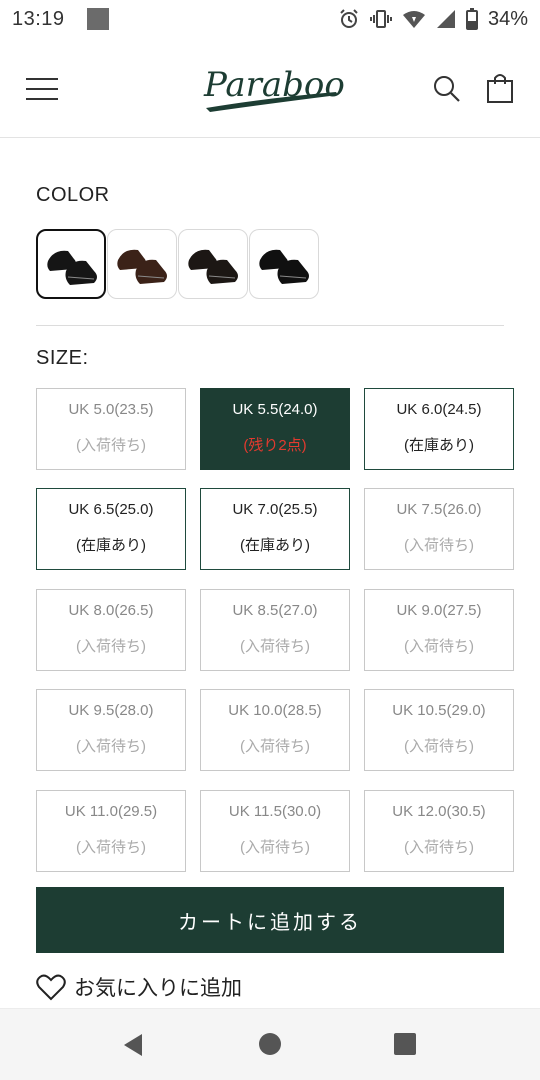 The image size is (540, 1080). What do you see at coordinates (413, 19) in the screenshot?
I see `wifi-icon` at bounding box center [413, 19].